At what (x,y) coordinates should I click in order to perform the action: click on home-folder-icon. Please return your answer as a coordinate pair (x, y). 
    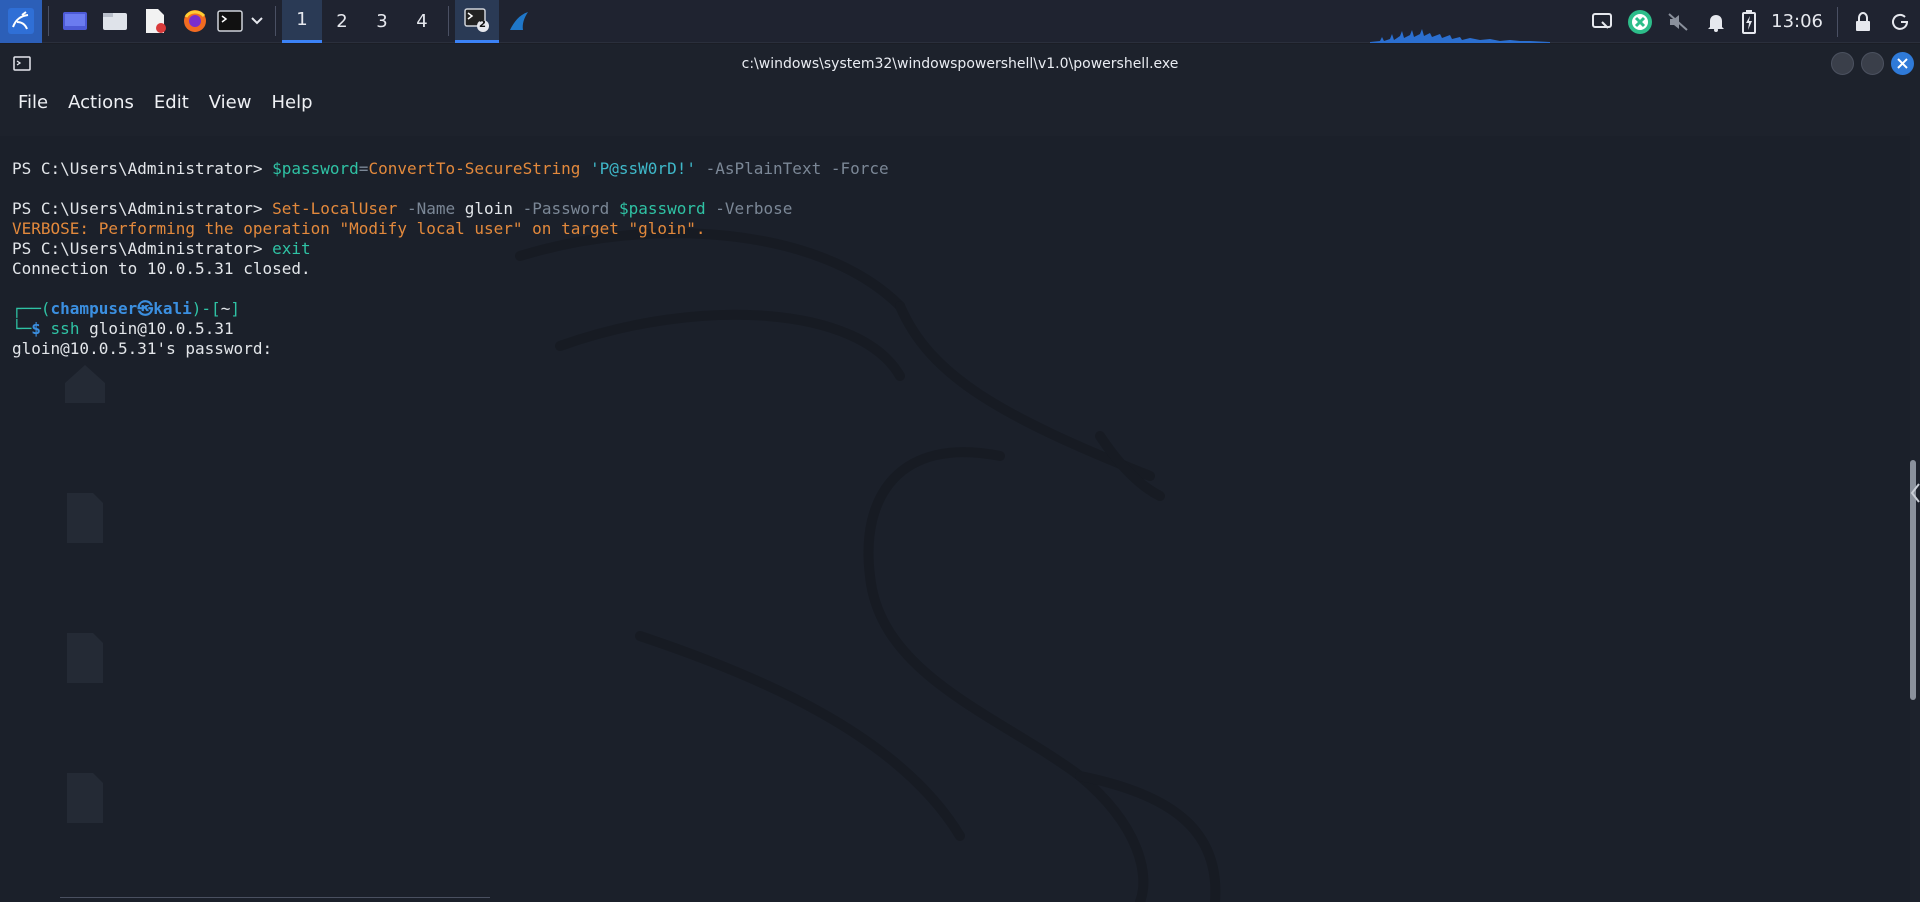
    Looking at the image, I should click on (85, 385).